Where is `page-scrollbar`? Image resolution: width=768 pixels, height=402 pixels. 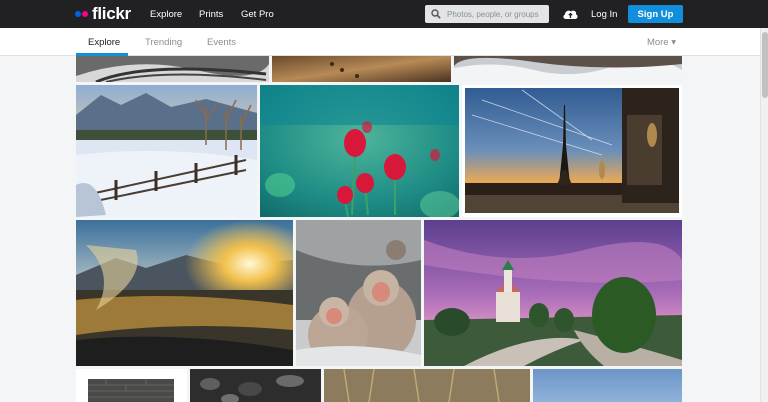
page-scrollbar is located at coordinates (764, 215).